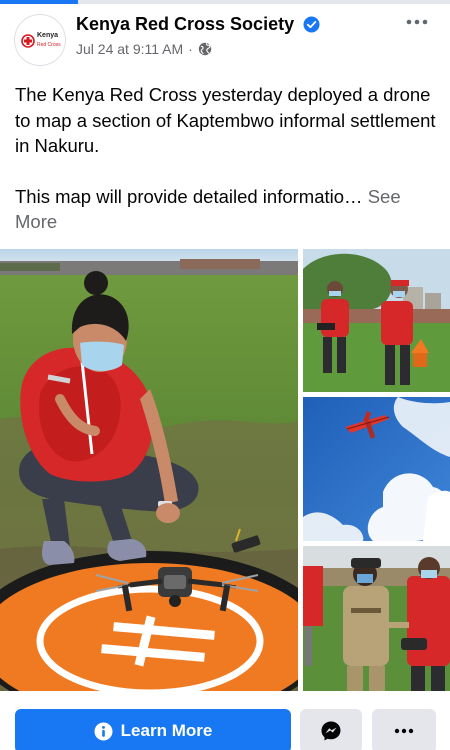 The image size is (450, 750). Describe the element at coordinates (48, 35) in the screenshot. I see `avatar-text-kenya: Kenya` at that location.